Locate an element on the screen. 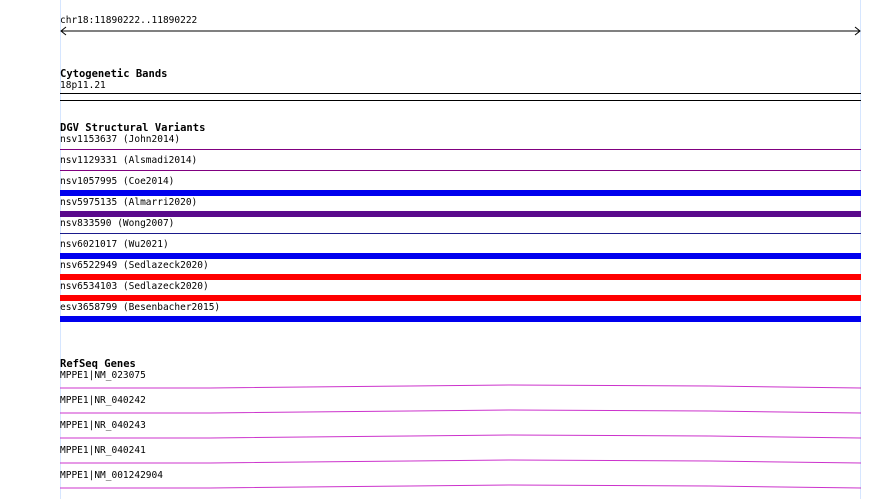 Image resolution: width=890 pixels, height=499 pixels. dgv-variant-label: nsv1129331 (Alsmadi2014) is located at coordinates (128, 160).